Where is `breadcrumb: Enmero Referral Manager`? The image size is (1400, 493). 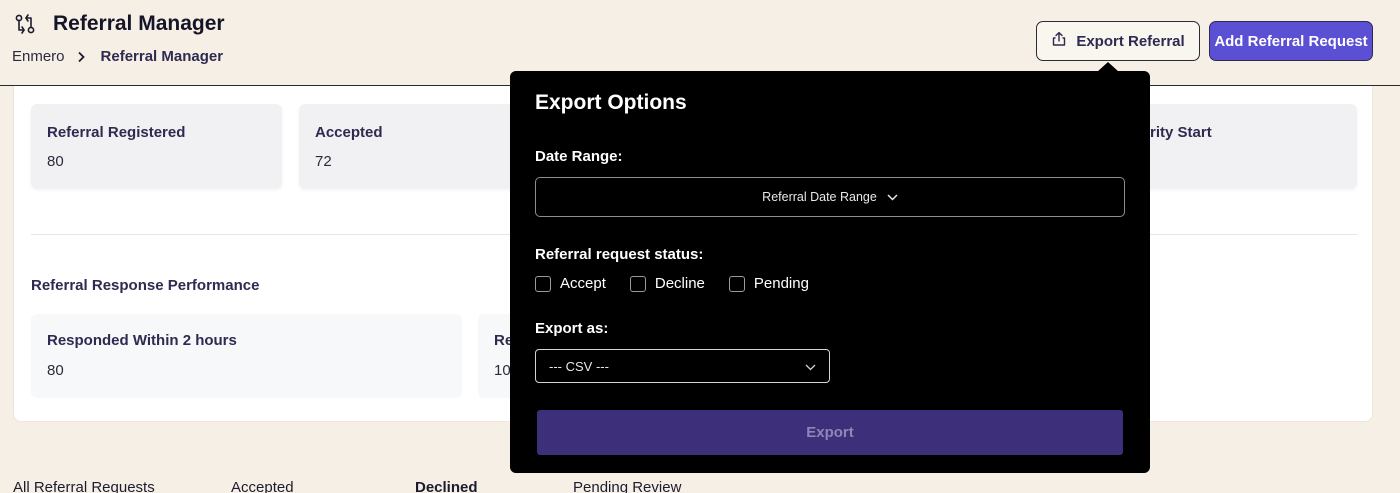 breadcrumb: Enmero Referral Manager is located at coordinates (117, 56).